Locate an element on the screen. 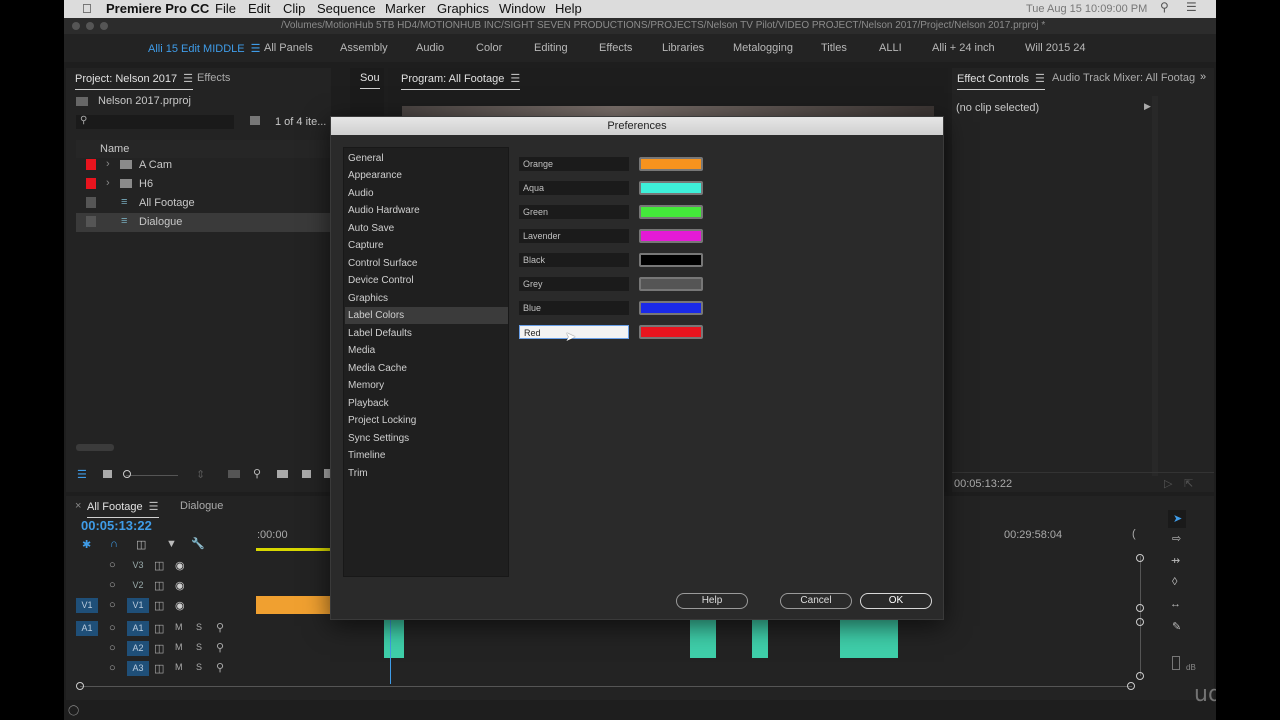  selection-tool: ➤ is located at coordinates (1177, 519).